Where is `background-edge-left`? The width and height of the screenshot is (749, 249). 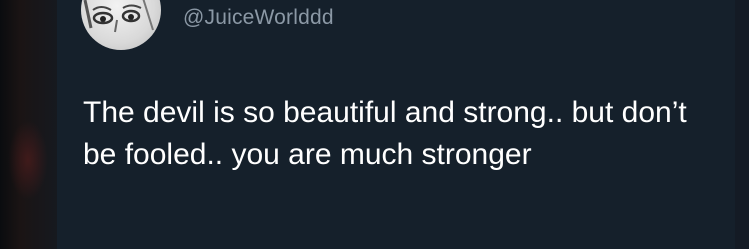
background-edge-left is located at coordinates (28, 124).